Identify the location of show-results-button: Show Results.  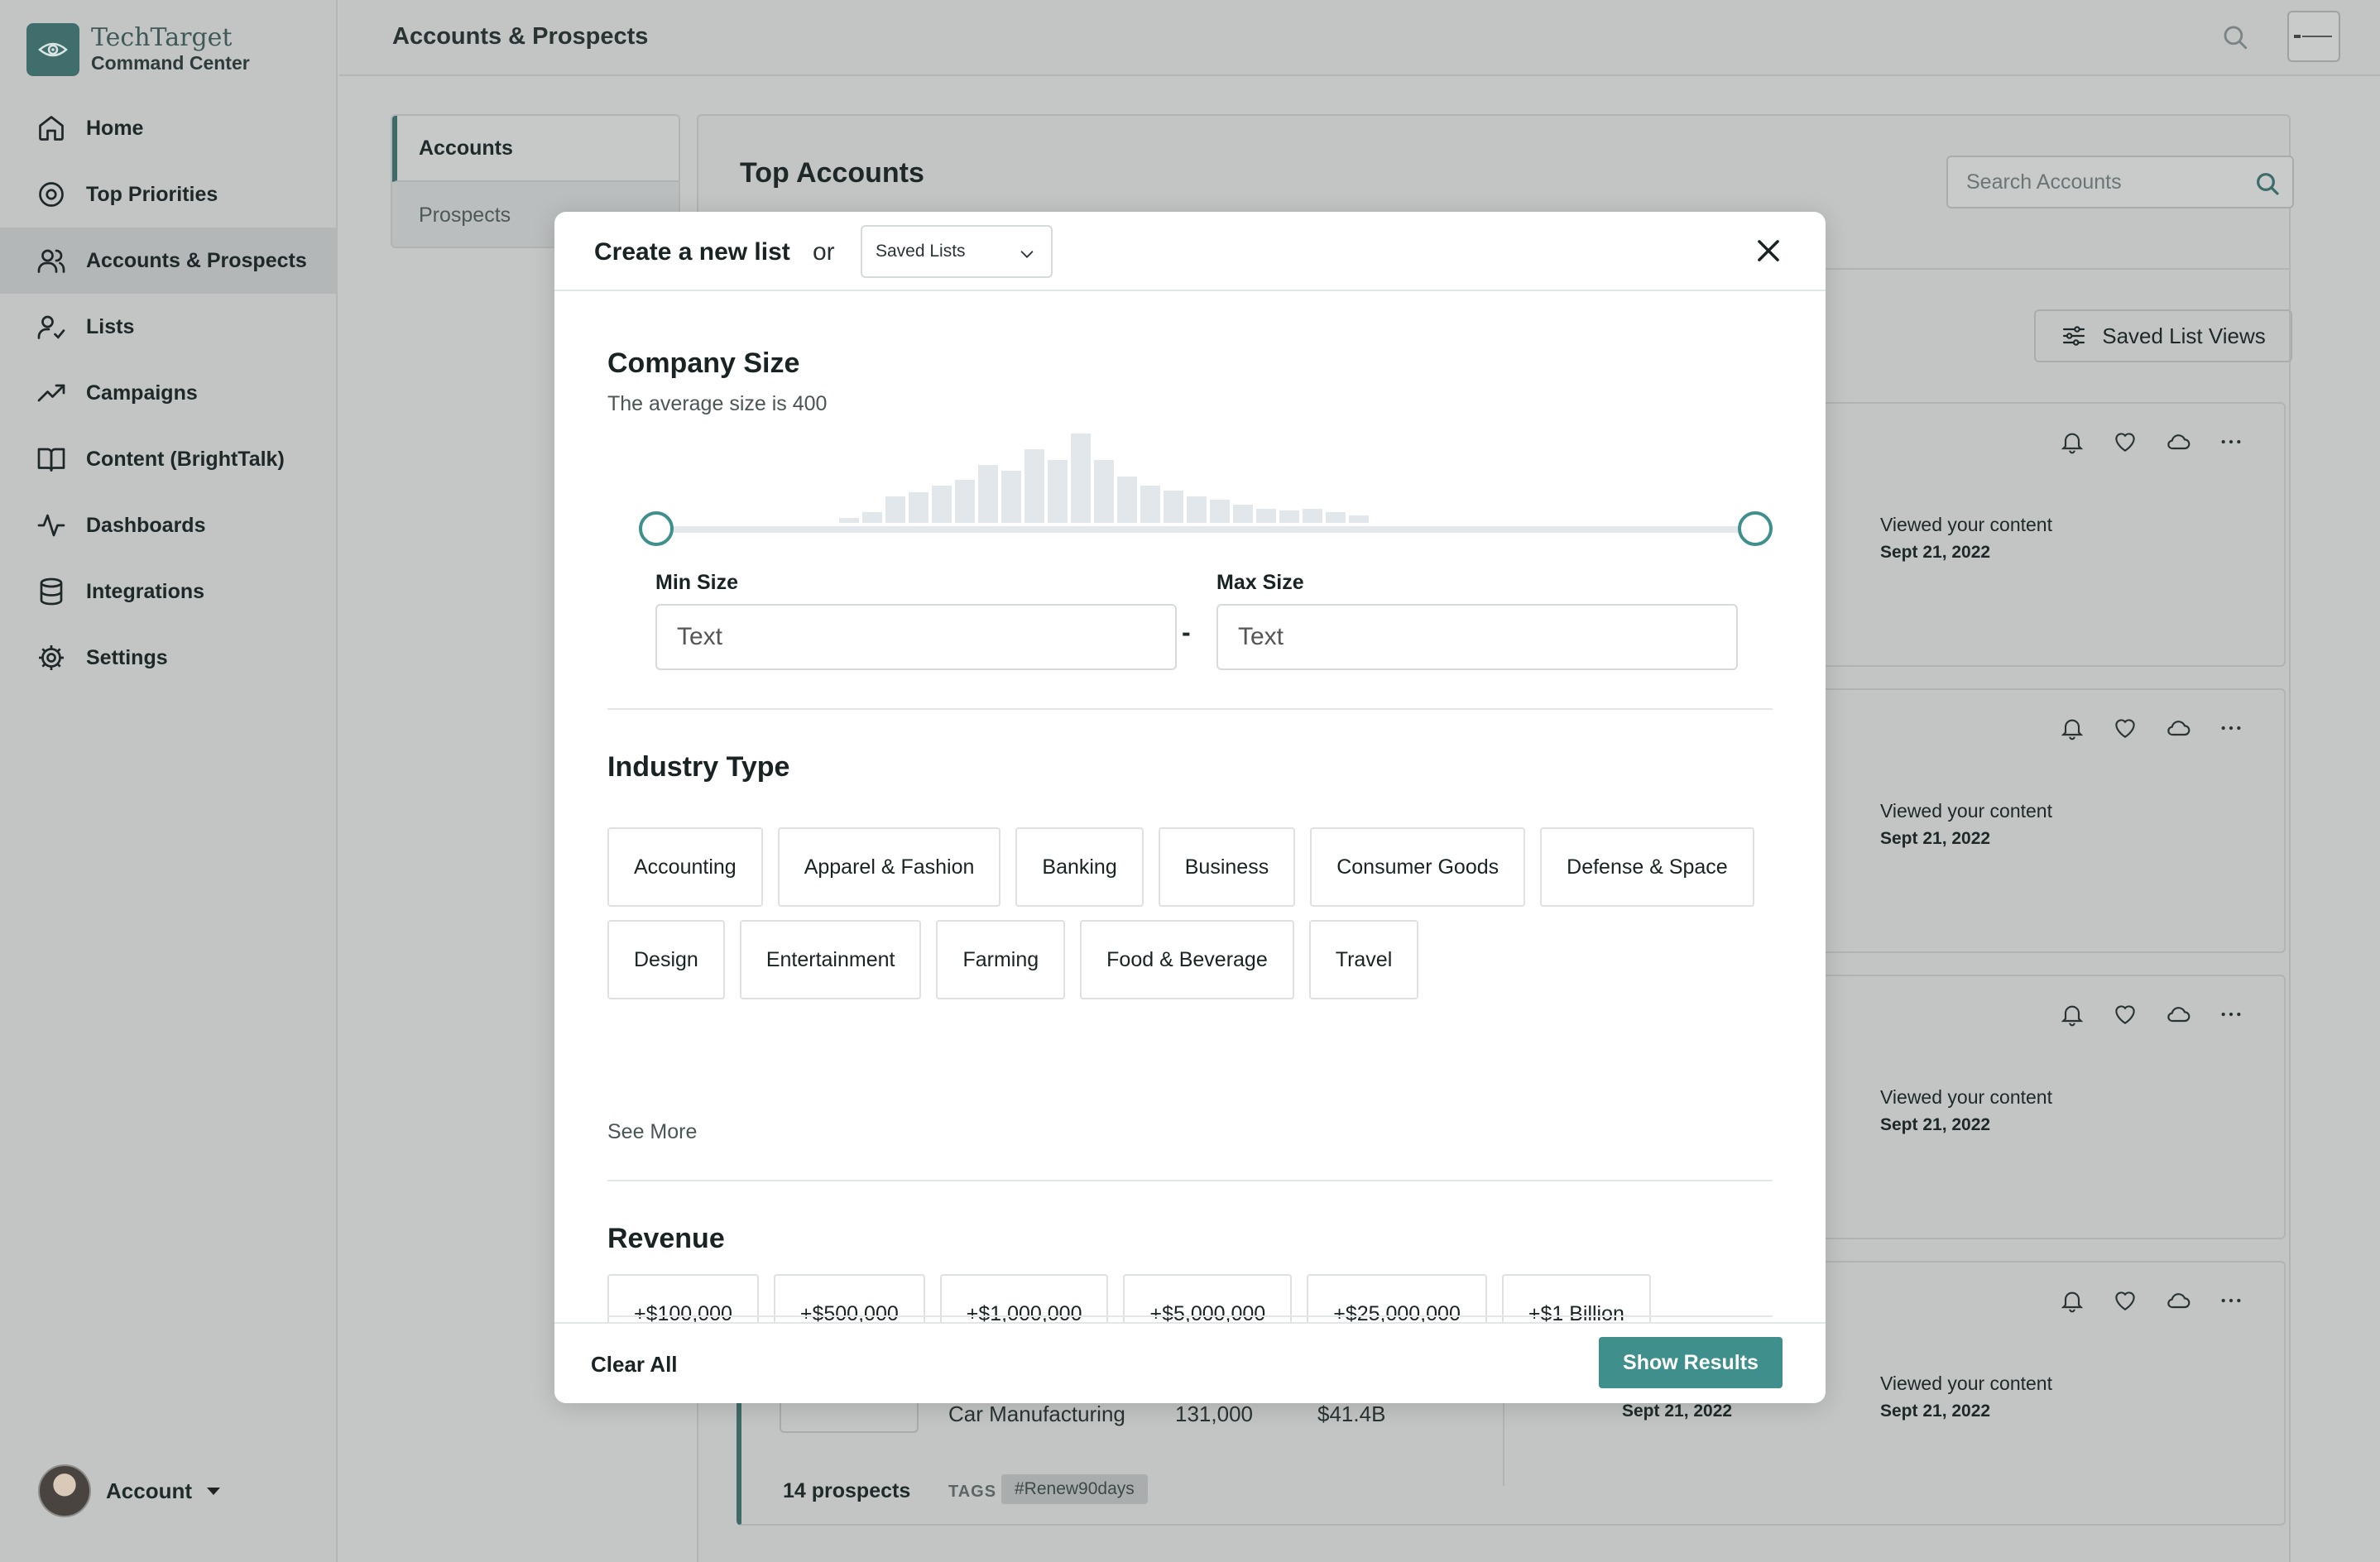
(1691, 1362).